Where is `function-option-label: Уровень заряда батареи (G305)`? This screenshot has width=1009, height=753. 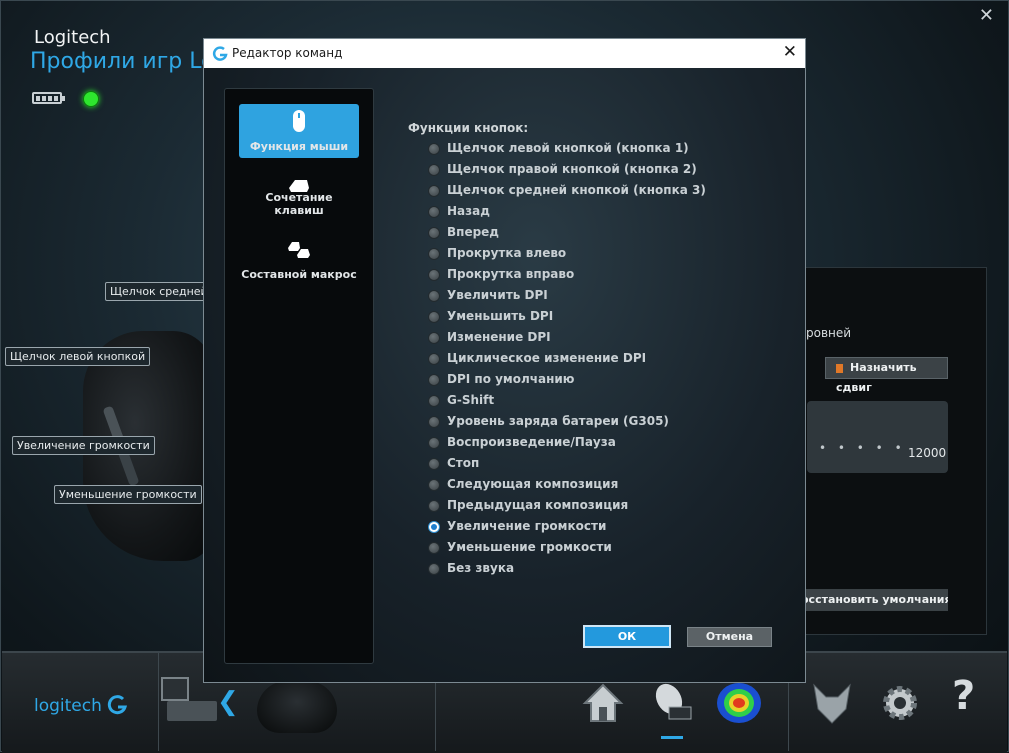 function-option-label: Уровень заряда батареи (G305) is located at coordinates (558, 421).